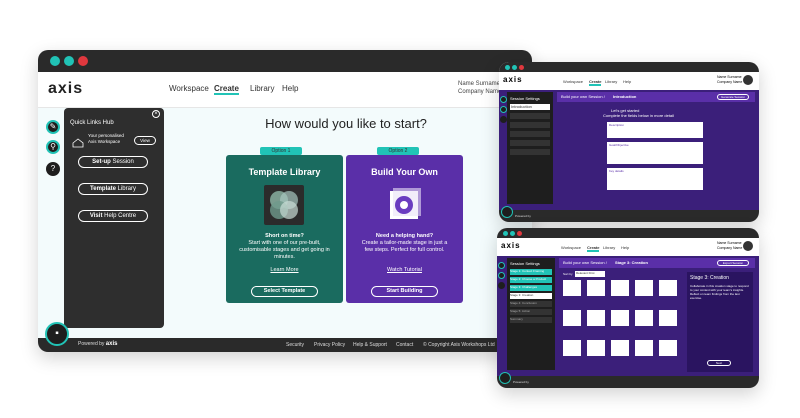 The width and height of the screenshot is (800, 418). Describe the element at coordinates (156, 114) in the screenshot. I see `close-icon: ×` at that location.